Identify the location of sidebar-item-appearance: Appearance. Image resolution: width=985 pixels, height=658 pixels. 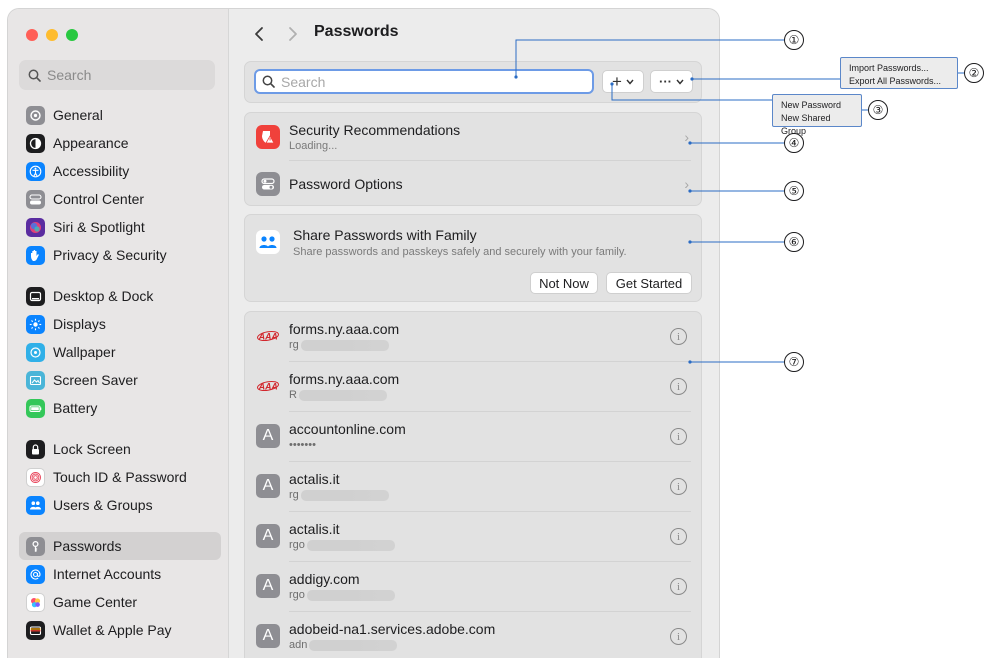
(120, 143).